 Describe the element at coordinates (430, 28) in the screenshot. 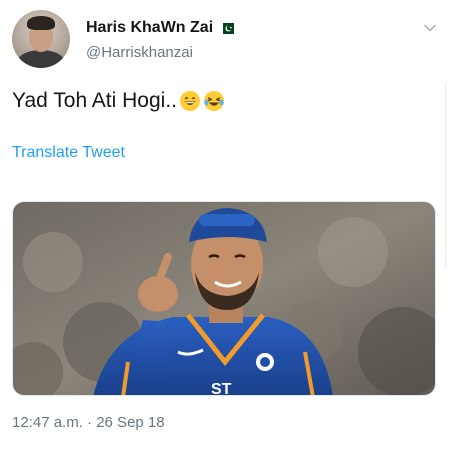

I see `chevron-down-icon` at that location.